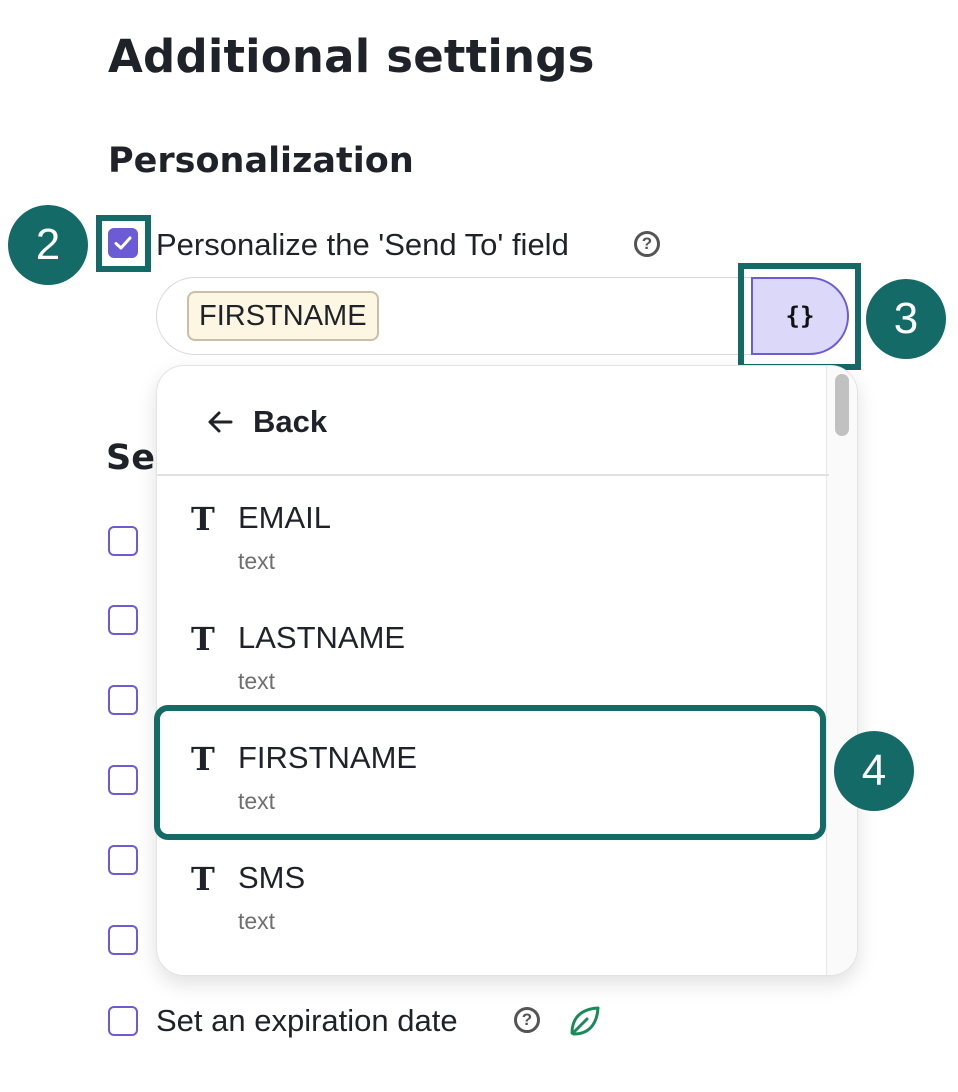  Describe the element at coordinates (362, 244) in the screenshot. I see `personalize-checkbox-label: Personalize the 'Send To' field` at that location.